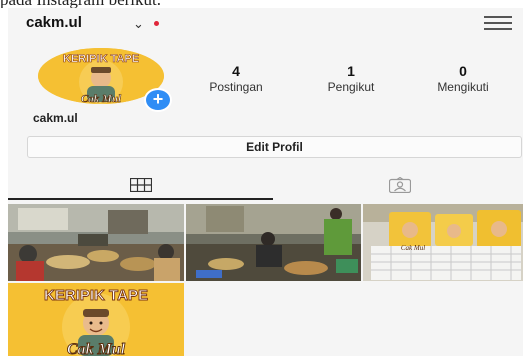 This screenshot has width=523, height=356. I want to click on profile-header: cakm.ul ⌄, so click(265, 23).